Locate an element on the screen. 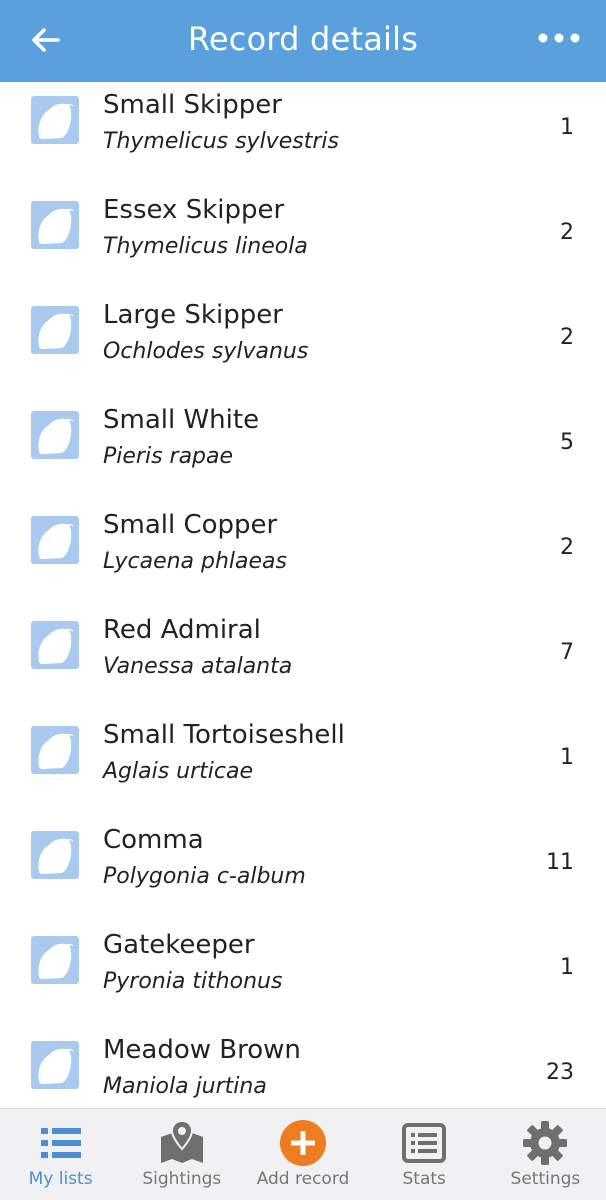 The height and width of the screenshot is (1200, 606). more-horizontal-icon is located at coordinates (559, 38).